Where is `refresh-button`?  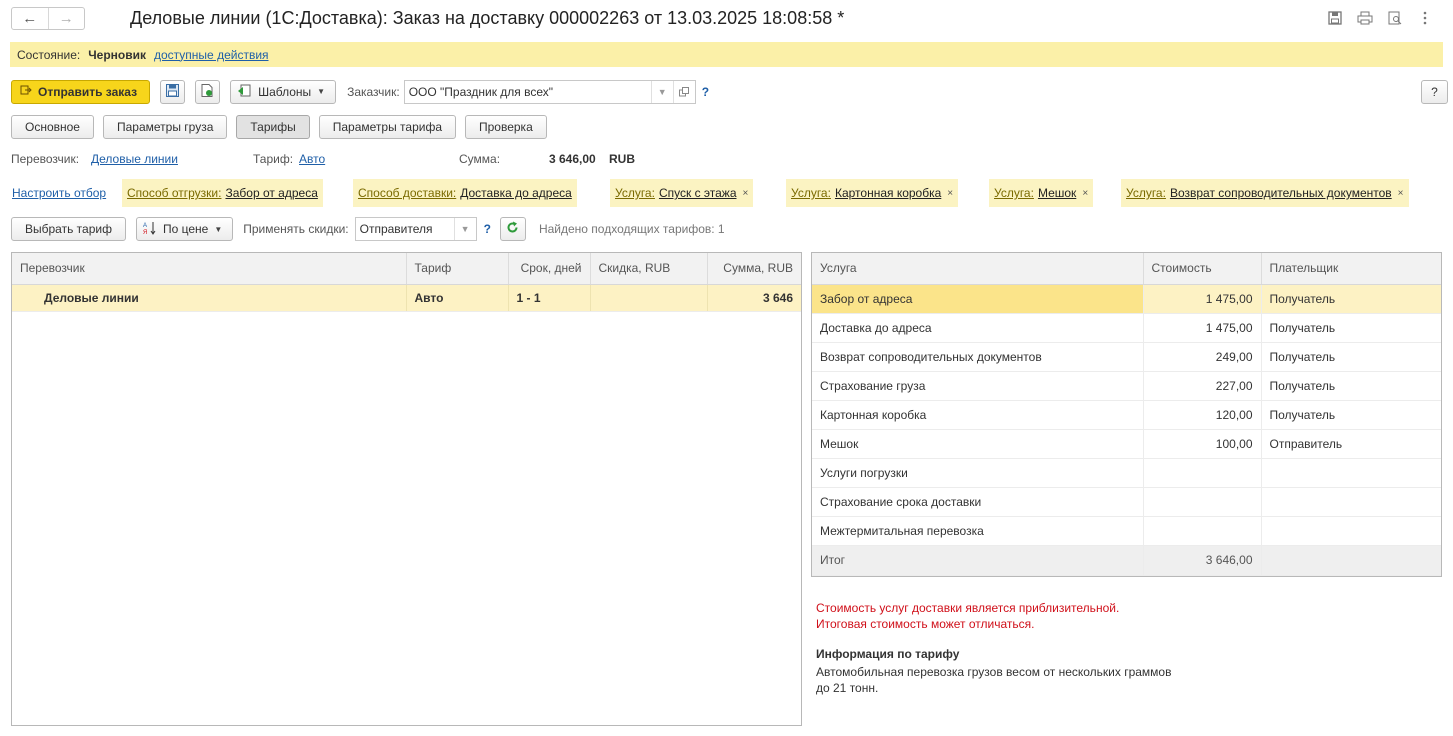 refresh-button is located at coordinates (512, 229).